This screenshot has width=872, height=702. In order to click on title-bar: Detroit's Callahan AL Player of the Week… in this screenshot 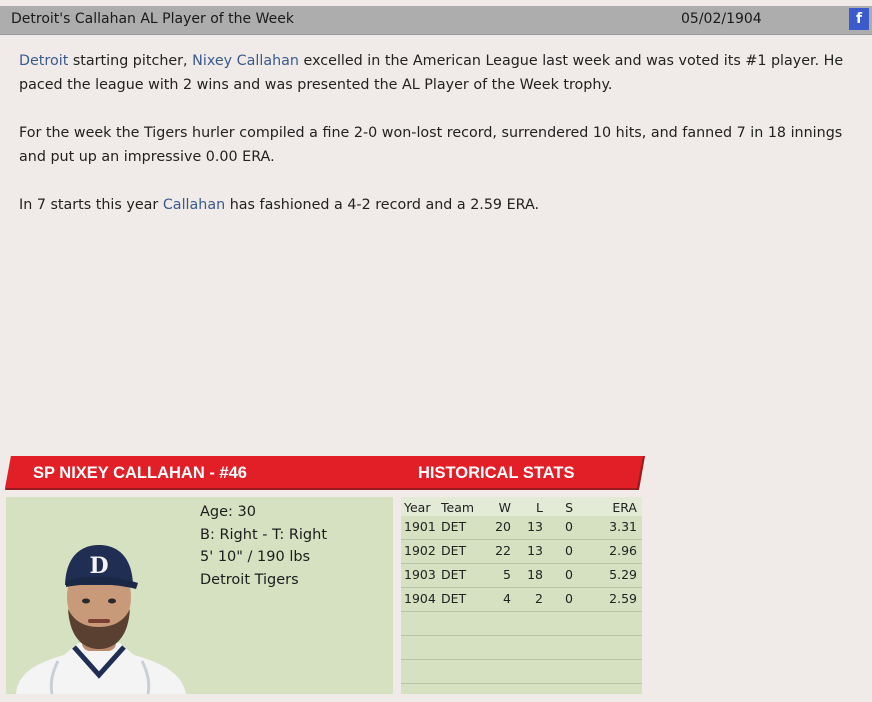, I will do `click(436, 20)`.